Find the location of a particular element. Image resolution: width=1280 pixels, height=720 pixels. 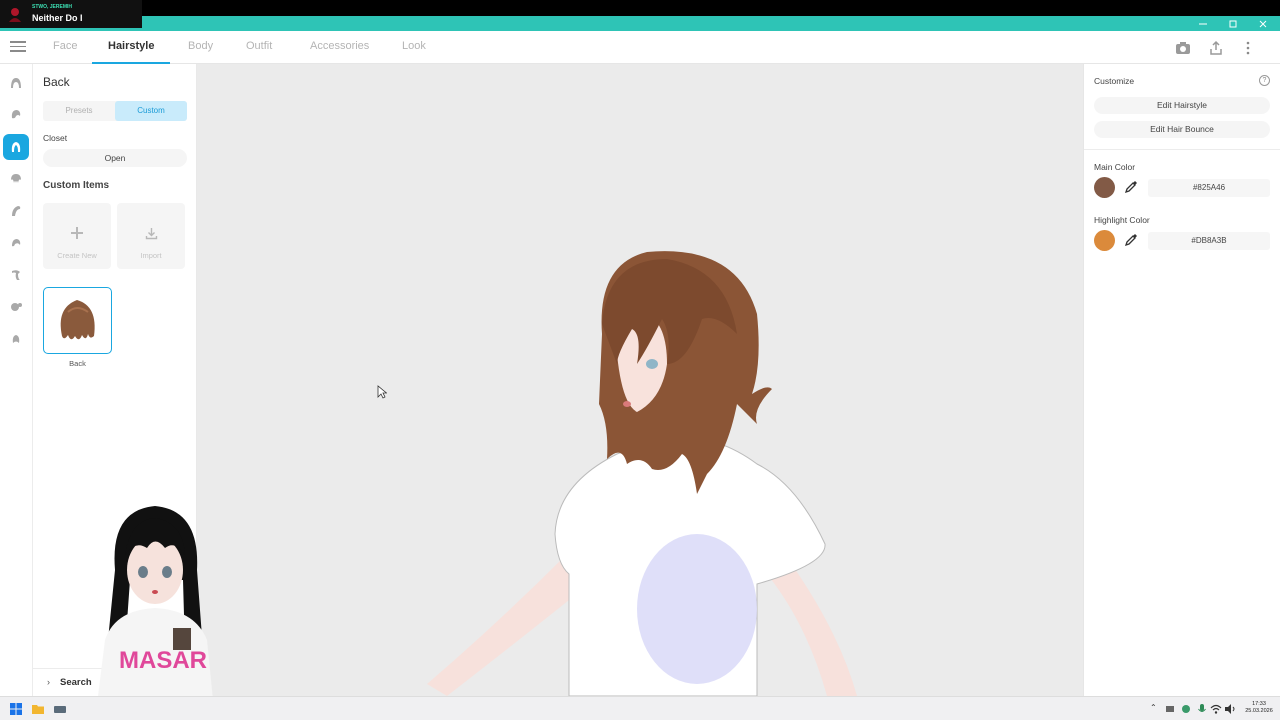

import-label: Import is located at coordinates (151, 255).